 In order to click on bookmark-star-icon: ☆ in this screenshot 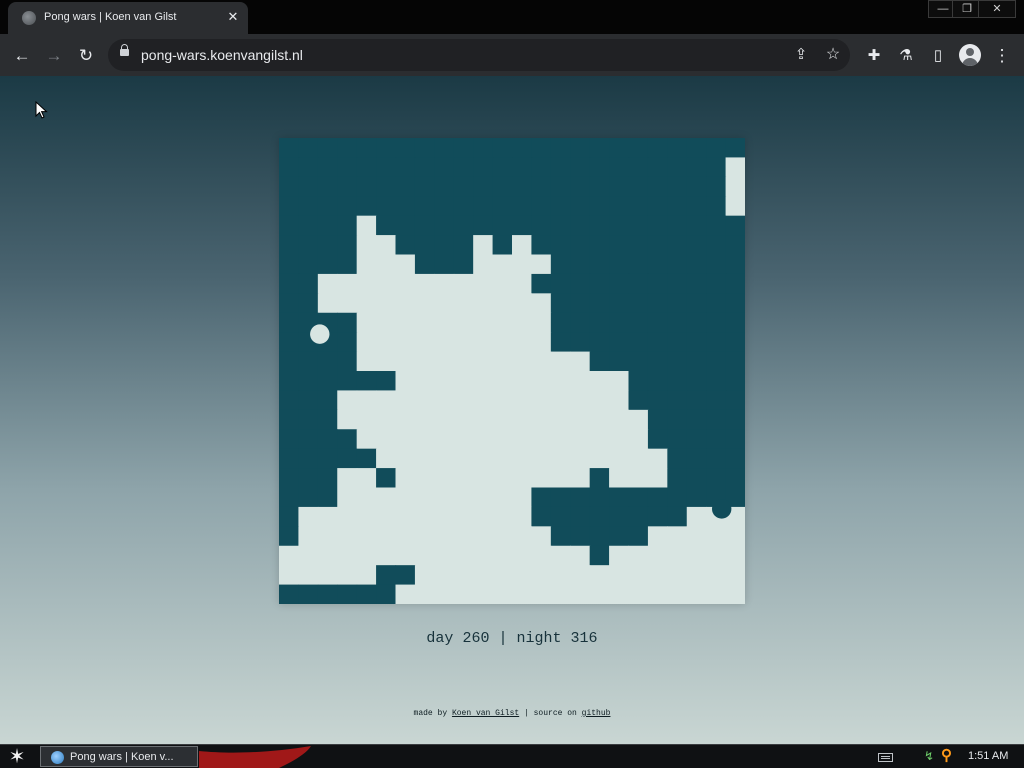, I will do `click(833, 55)`.